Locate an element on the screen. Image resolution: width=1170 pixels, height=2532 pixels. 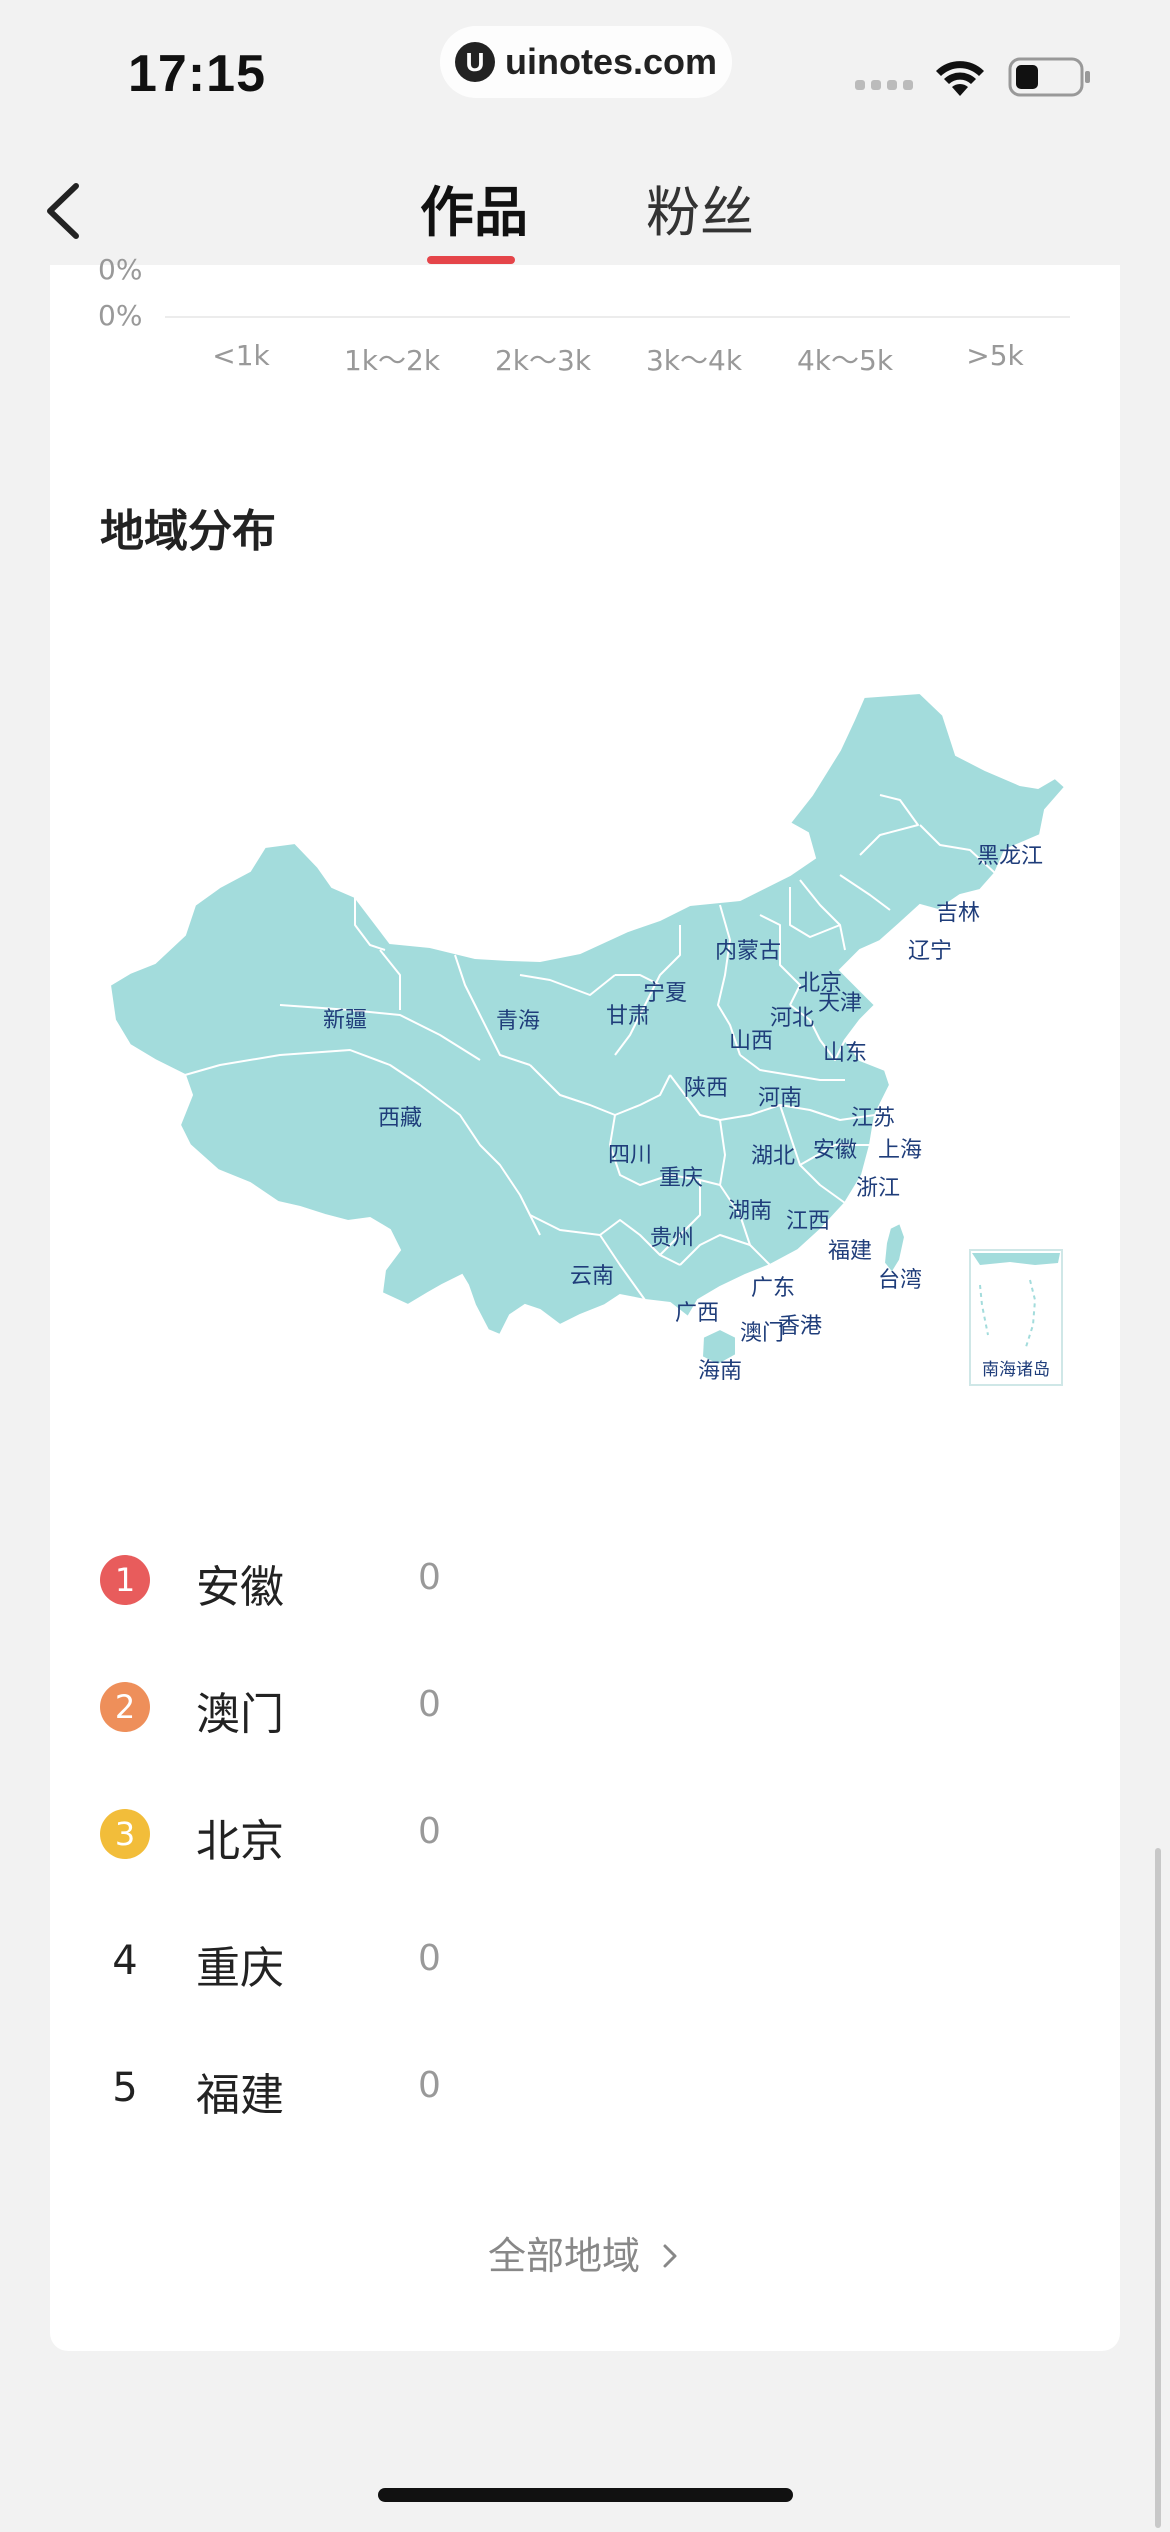
map-label: 内蒙古 is located at coordinates (748, 951).